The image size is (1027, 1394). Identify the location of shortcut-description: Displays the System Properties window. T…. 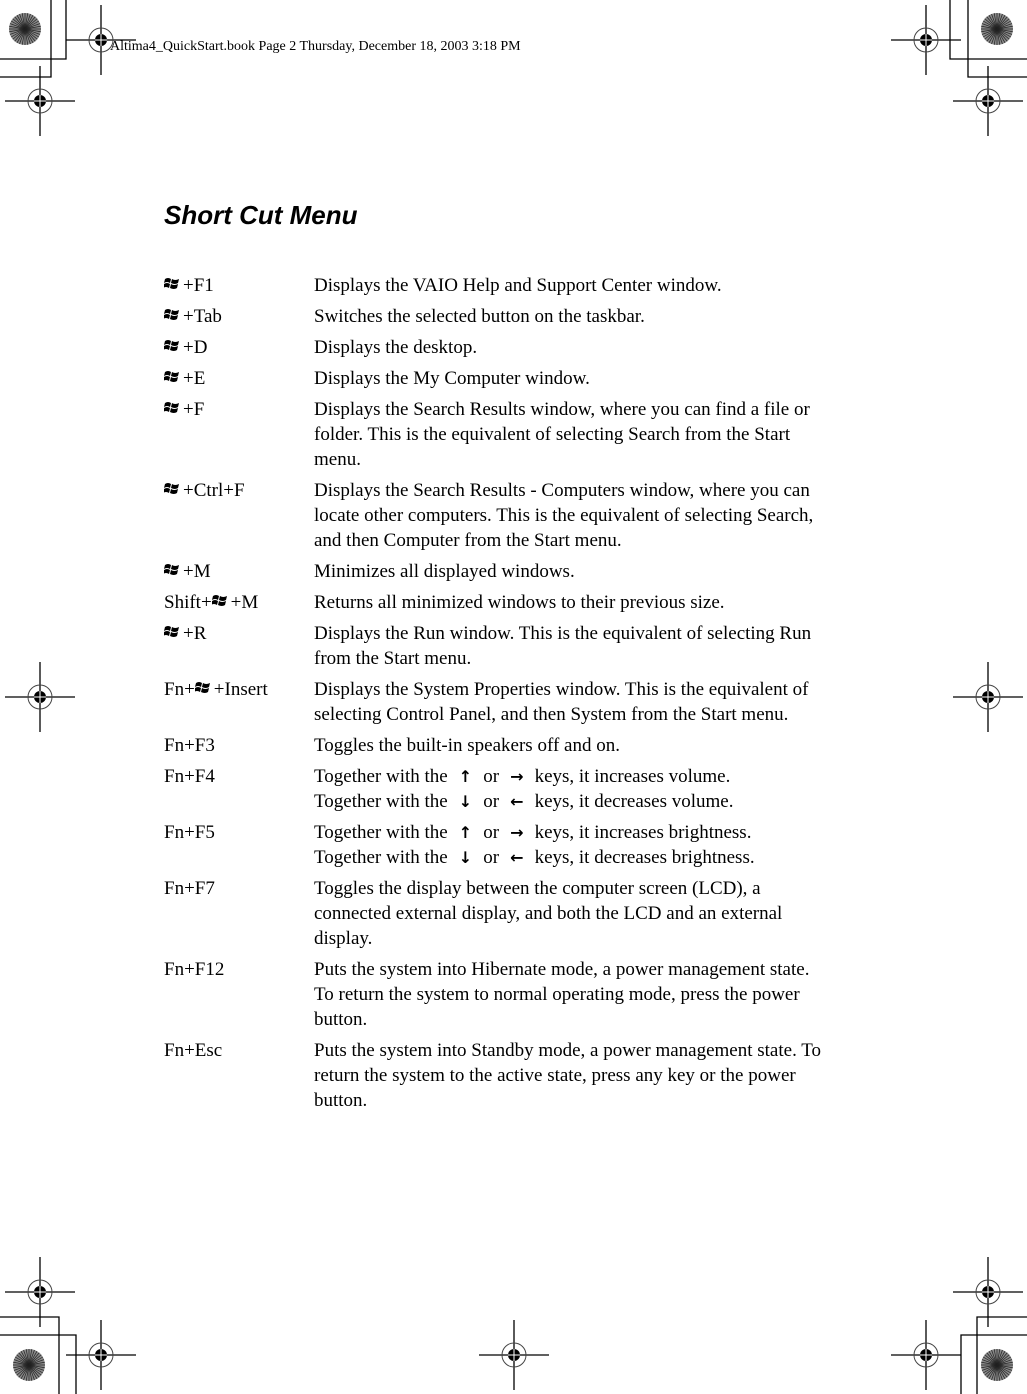
(569, 702).